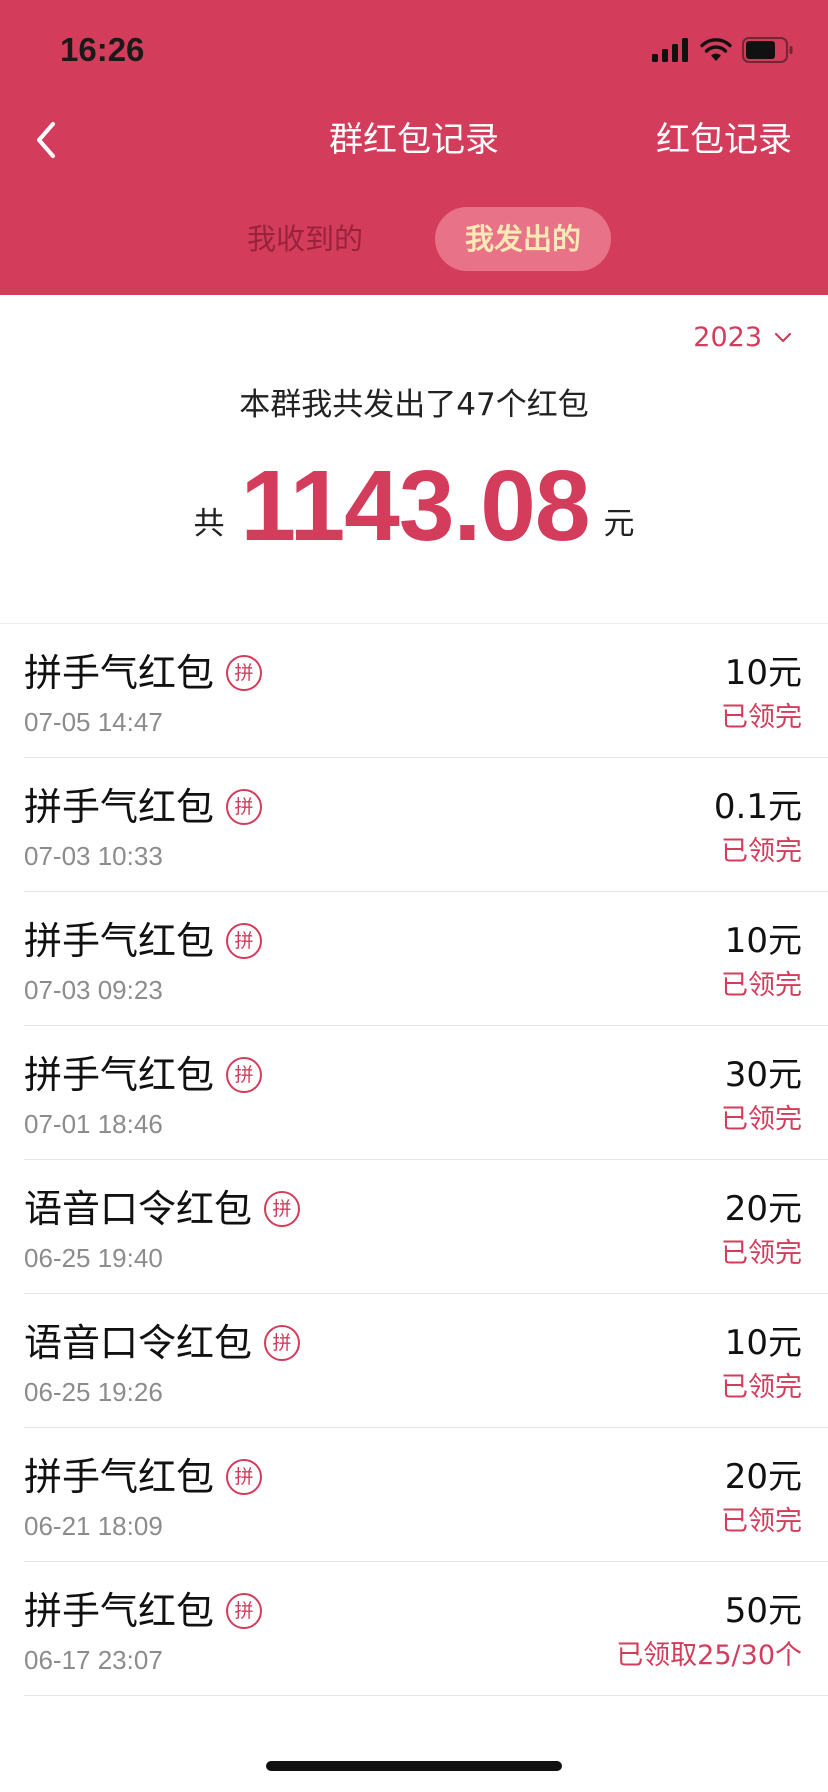 The image size is (828, 1792). Describe the element at coordinates (414, 1093) in the screenshot. I see `record-row: 拼手气红包 拼 07-01 18:46 30元 已领完` at that location.